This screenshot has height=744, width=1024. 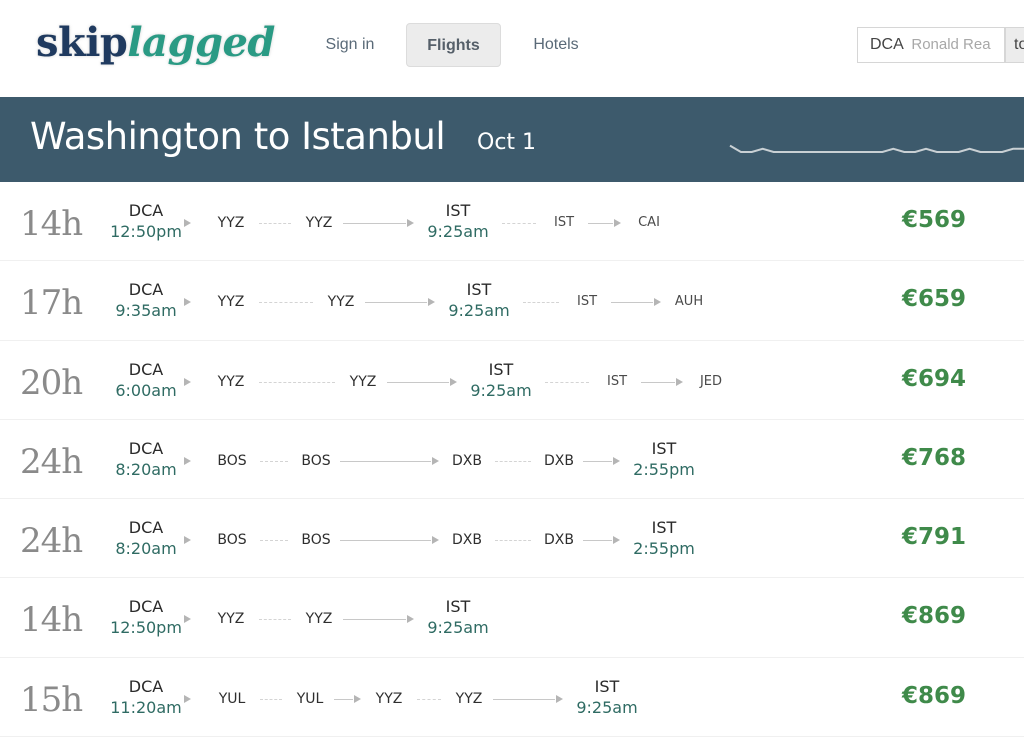 I want to click on logo-text-skip: skip, so click(x=82, y=42).